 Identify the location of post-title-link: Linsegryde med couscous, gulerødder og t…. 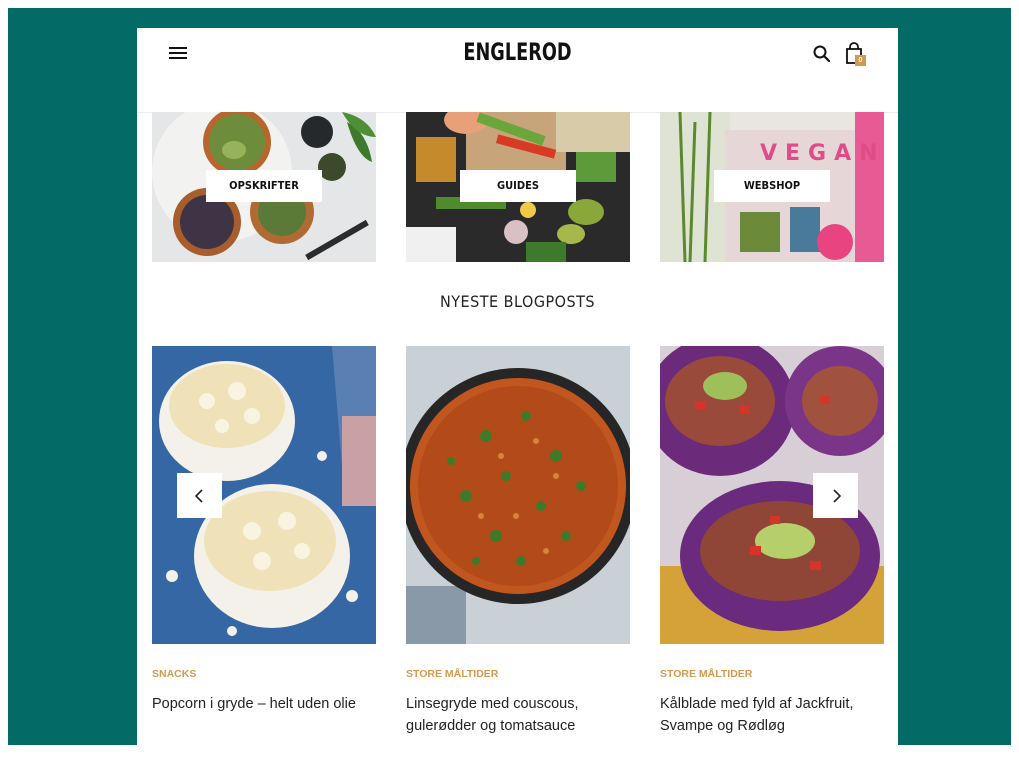
(518, 715).